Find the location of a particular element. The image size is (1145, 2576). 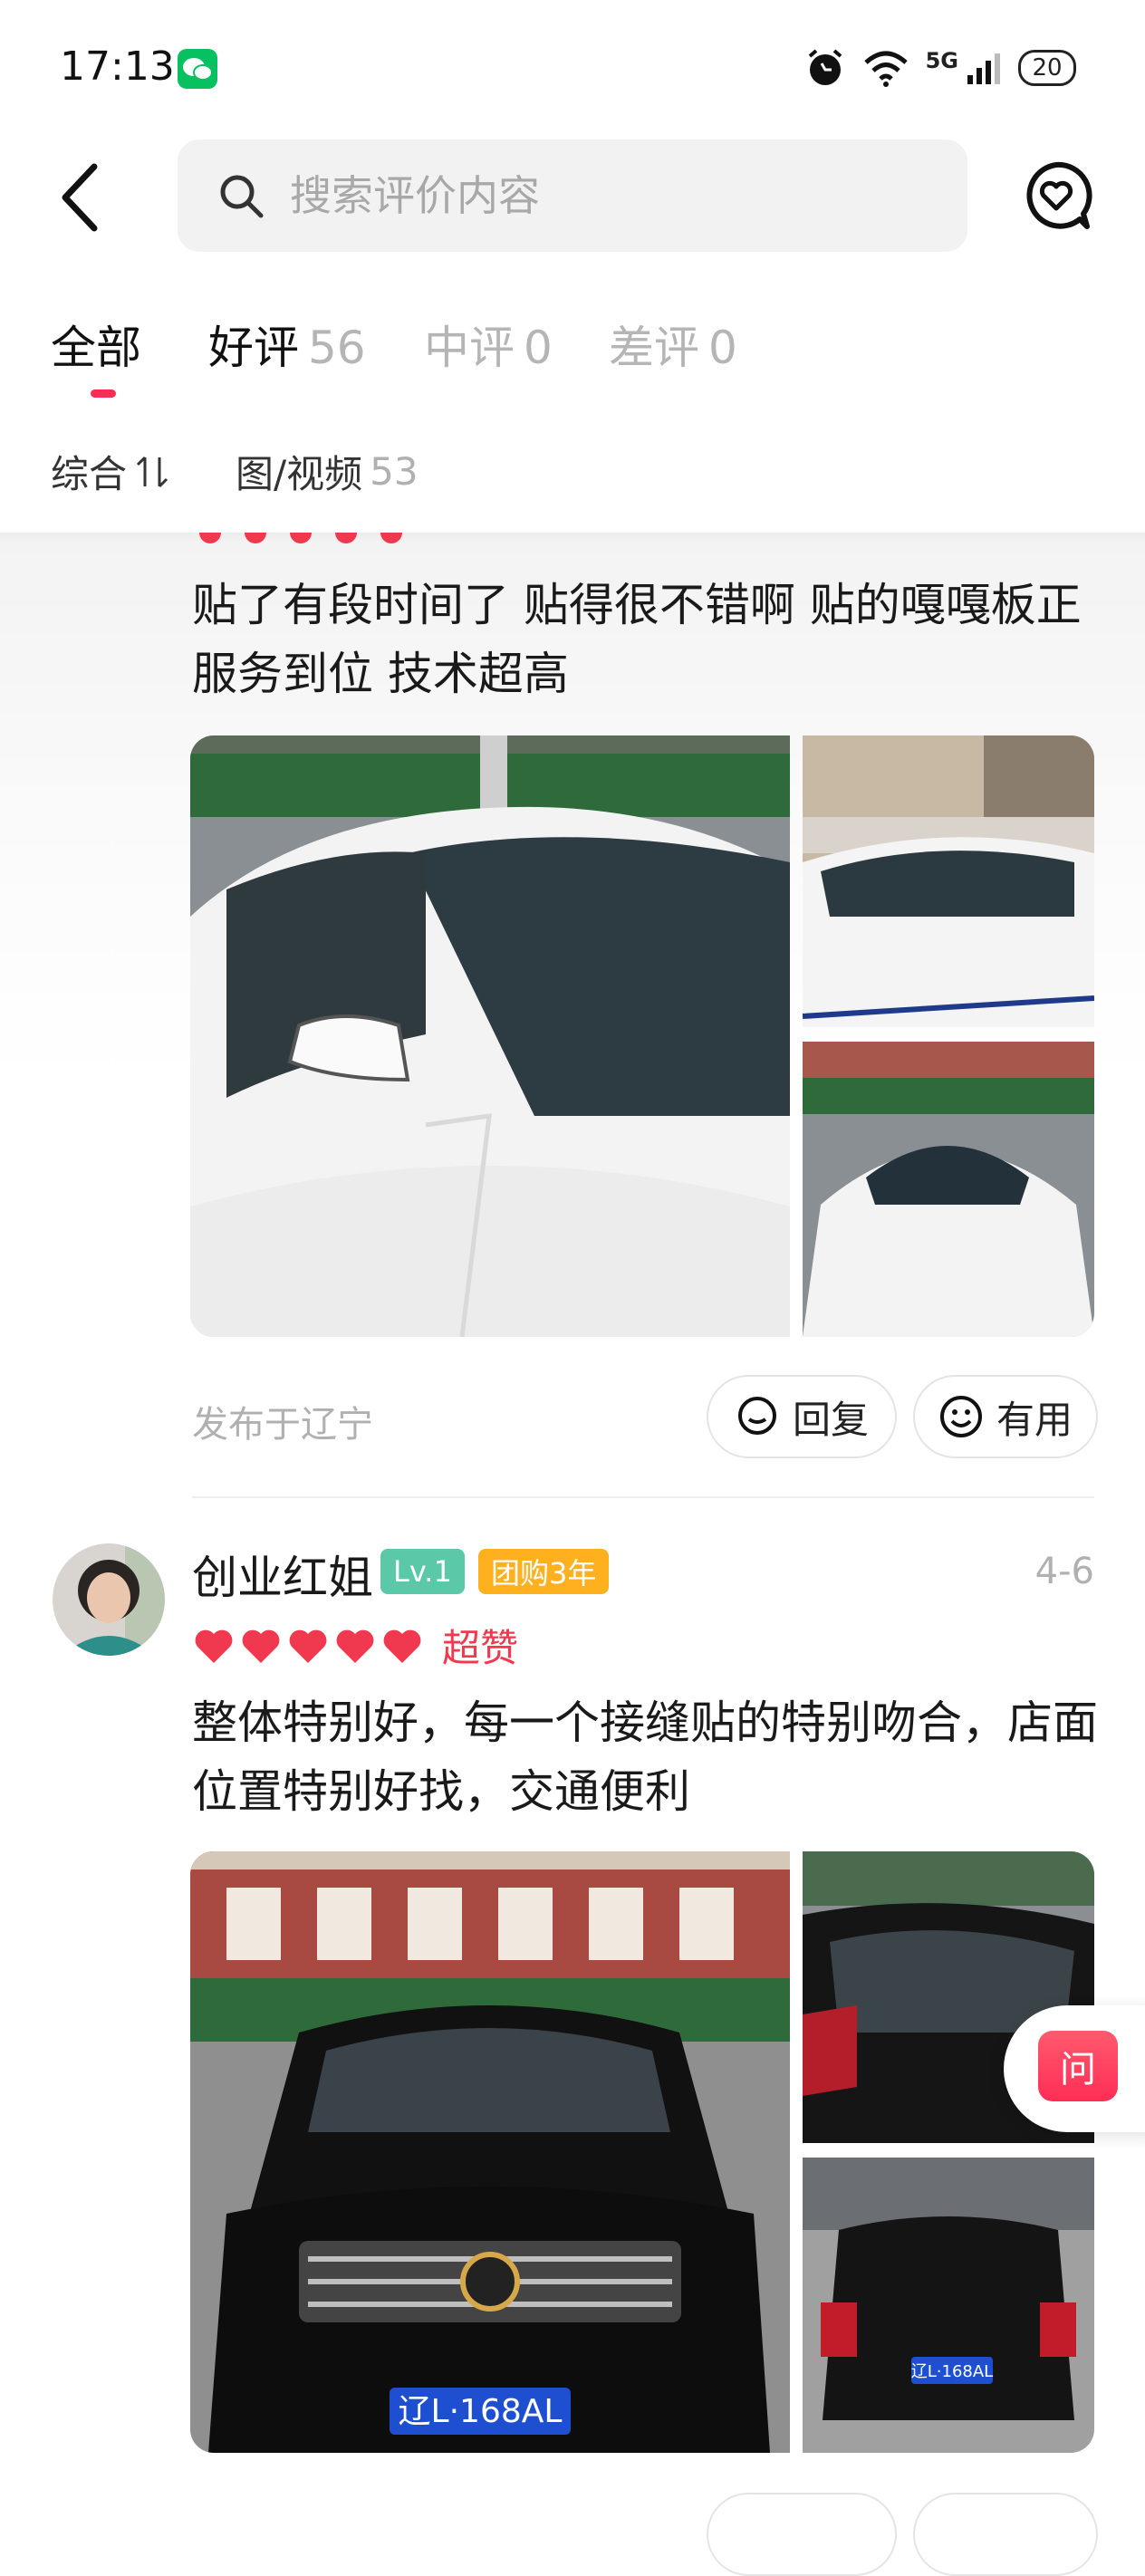

review-text: 贴了有段时间了 贴得很不错啊 贴的嘎嘎板正 服务到位 技术超高 is located at coordinates (637, 639).